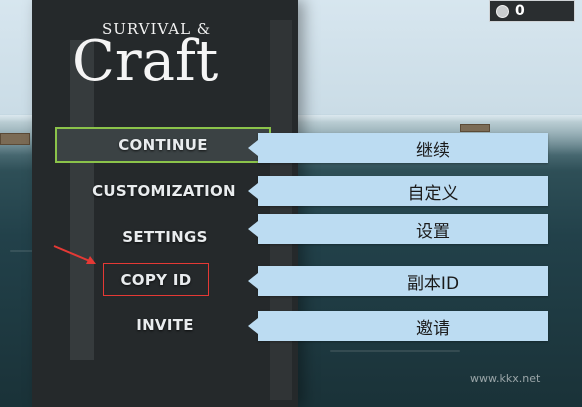 The image size is (582, 407). I want to click on customization-button: CUSTOMIZATION, so click(164, 191).